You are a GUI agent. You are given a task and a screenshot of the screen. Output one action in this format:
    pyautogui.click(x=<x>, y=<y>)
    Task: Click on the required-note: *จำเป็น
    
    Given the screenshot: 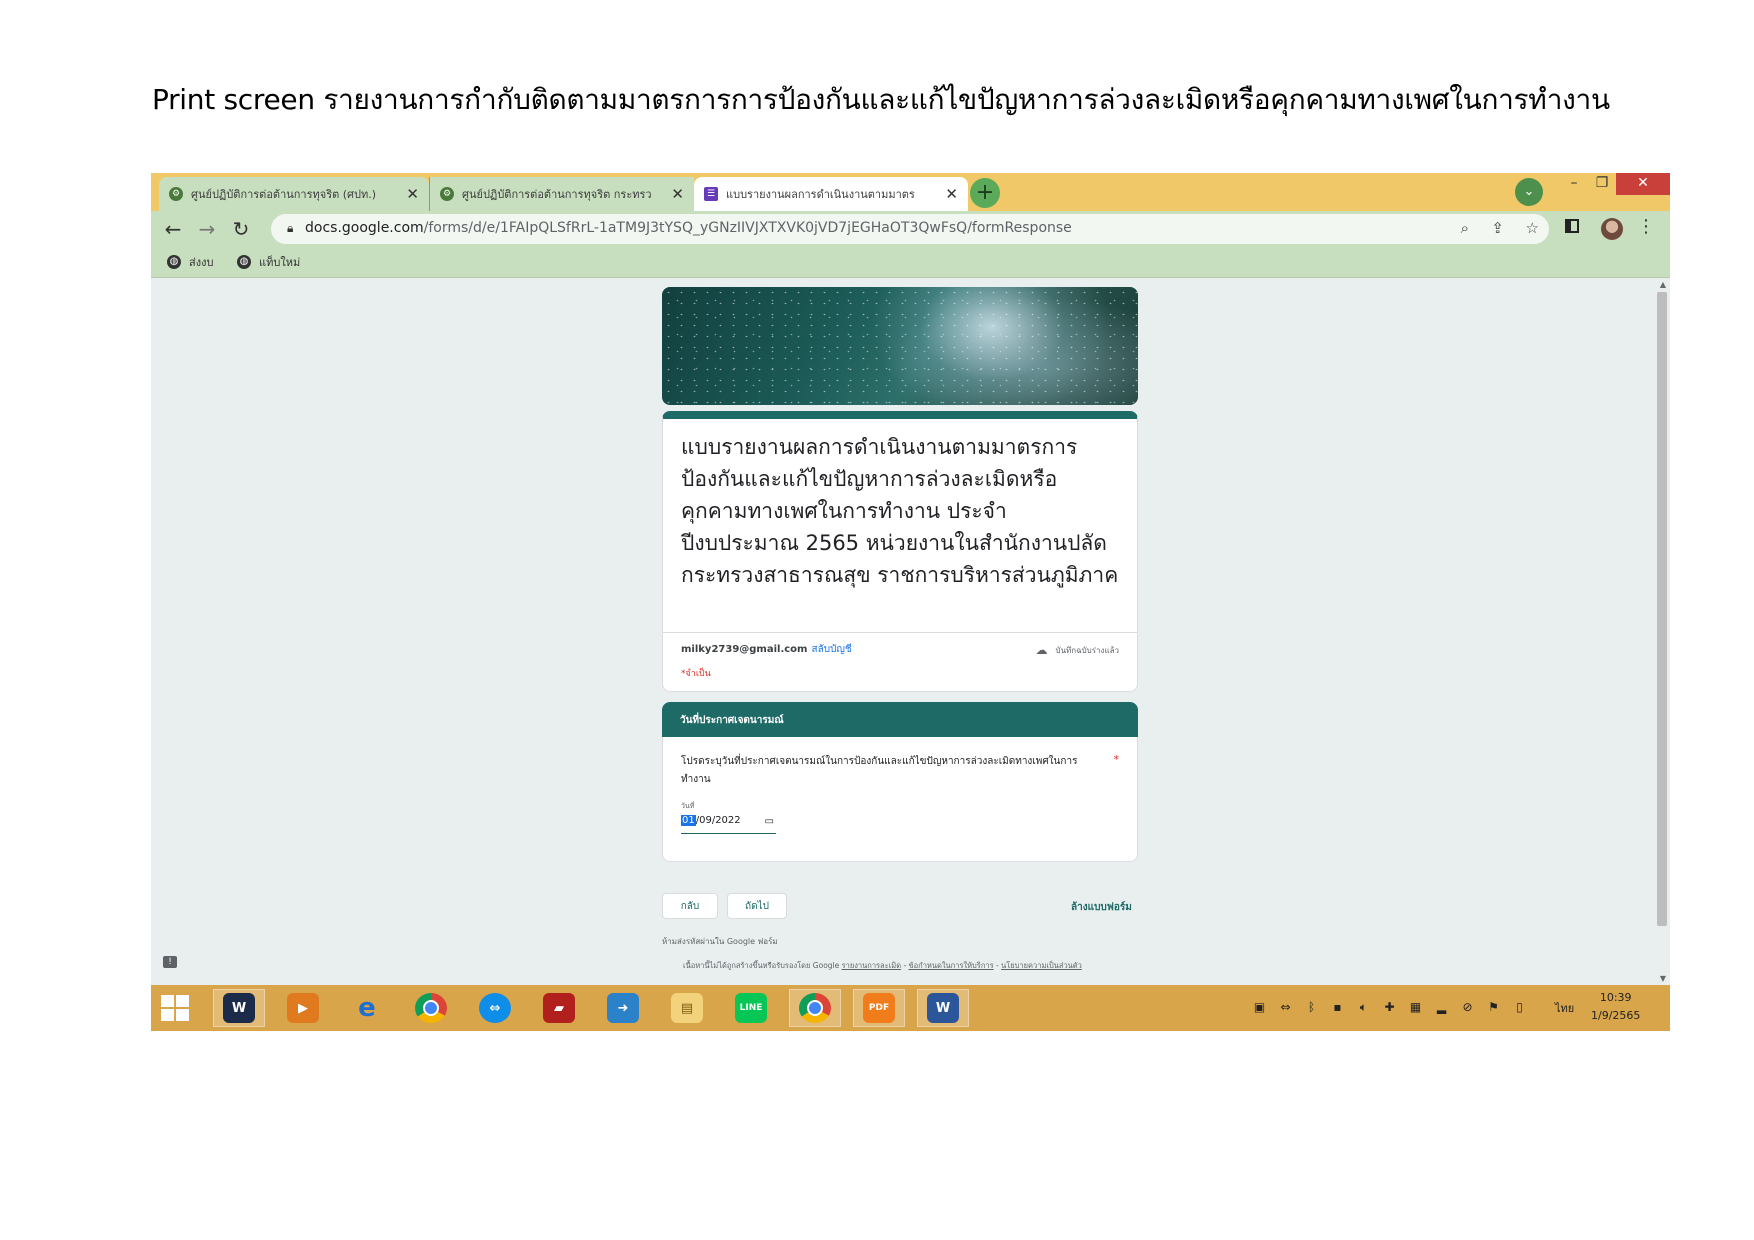 What is the action you would take?
    pyautogui.click(x=696, y=674)
    